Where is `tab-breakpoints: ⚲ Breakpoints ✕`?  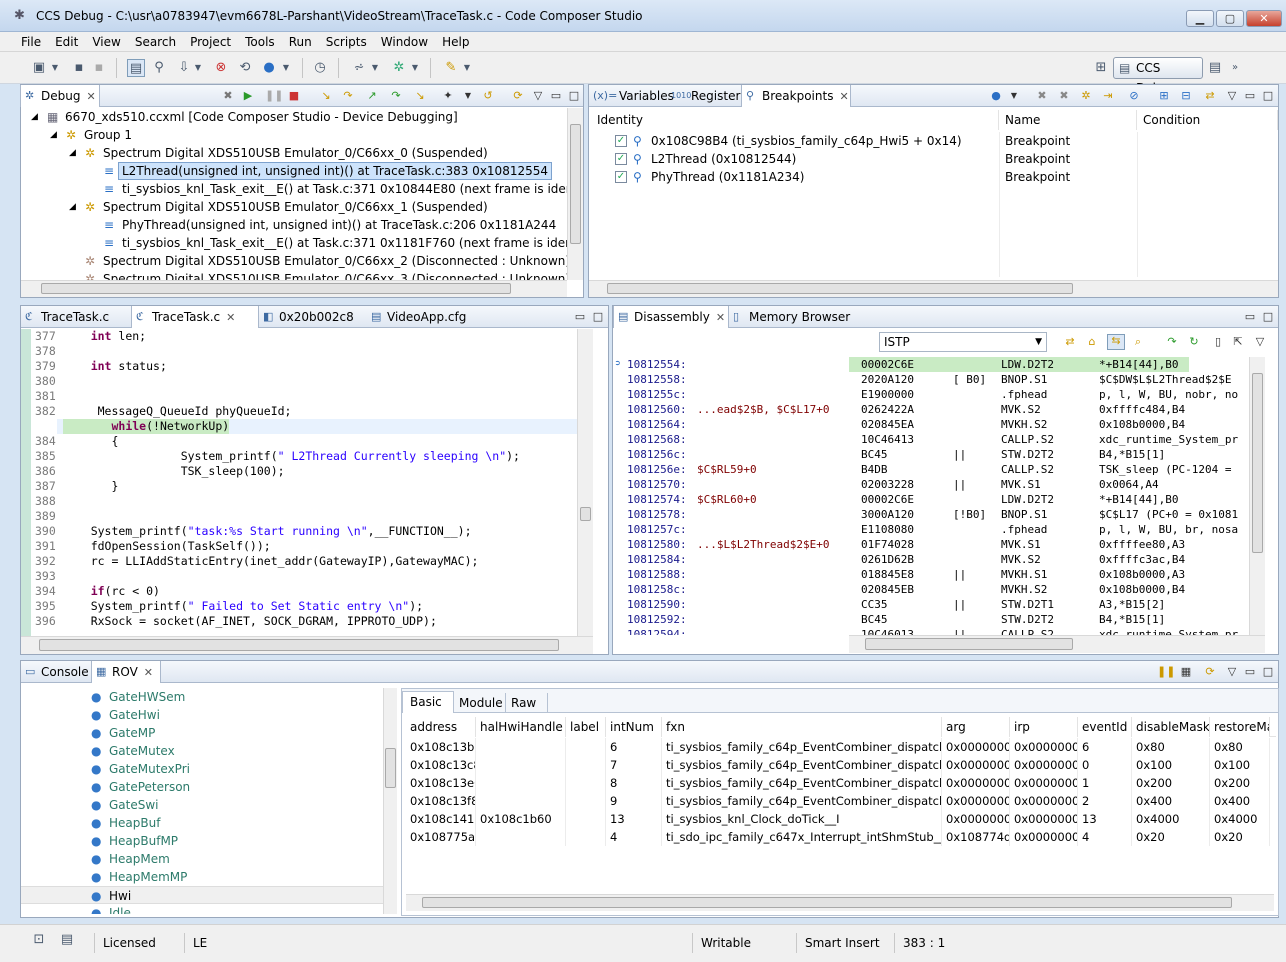
tab-breakpoints: ⚲ Breakpoints ✕ is located at coordinates (796, 96).